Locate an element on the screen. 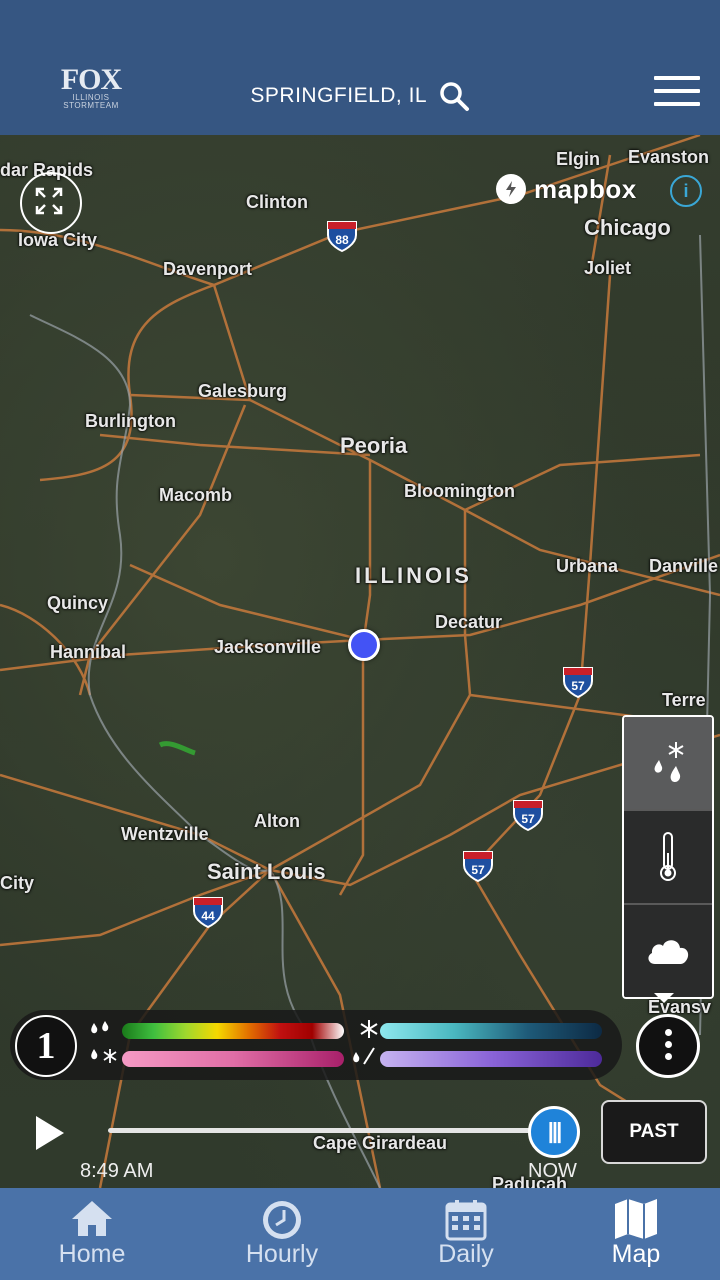 The width and height of the screenshot is (720, 1280). precipitation-layer-button is located at coordinates (668, 764).